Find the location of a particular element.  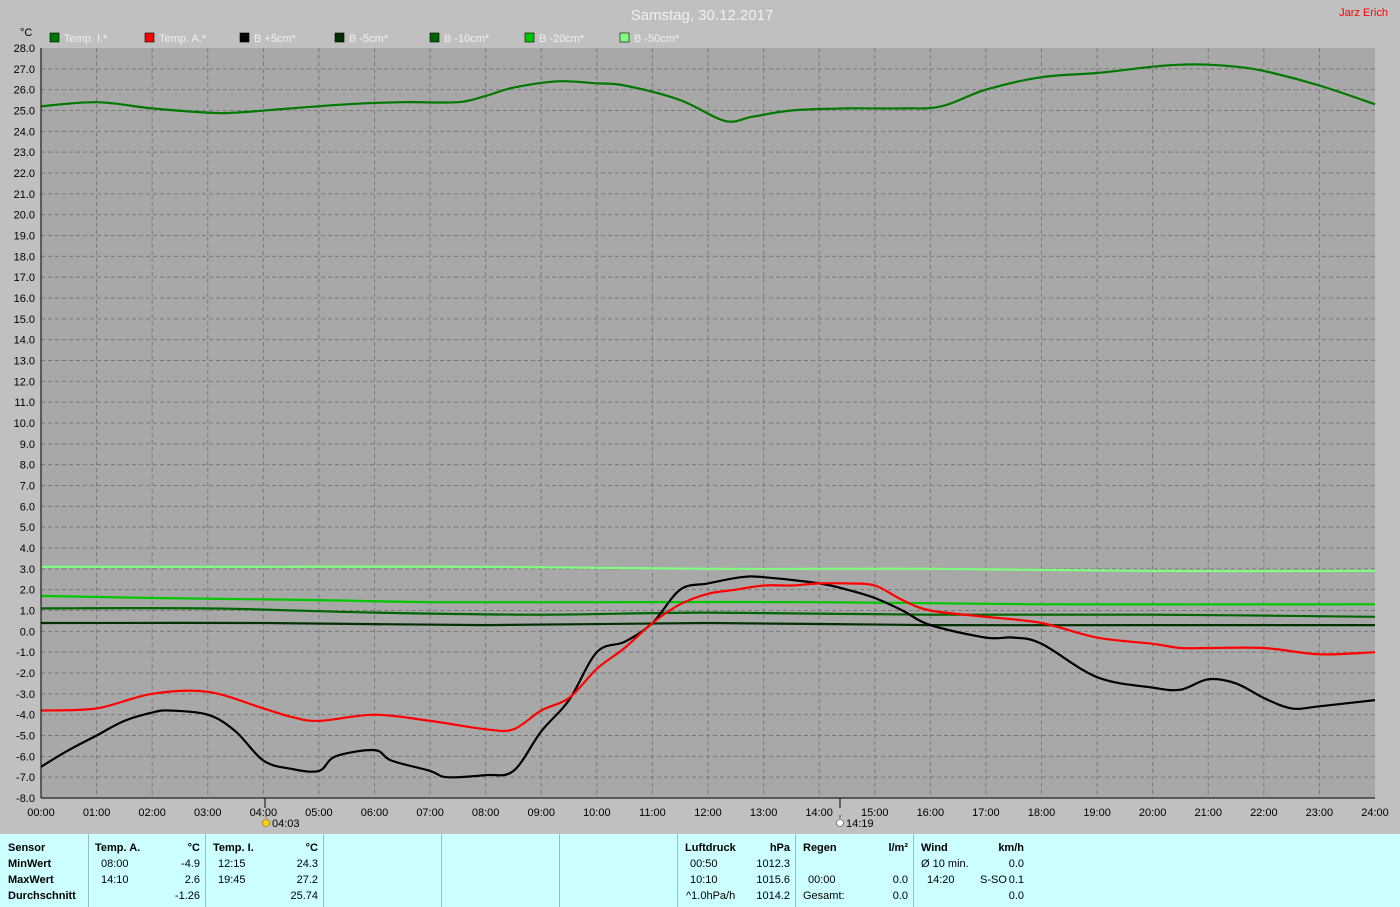

sunset-time: 14:19 is located at coordinates (860, 824).